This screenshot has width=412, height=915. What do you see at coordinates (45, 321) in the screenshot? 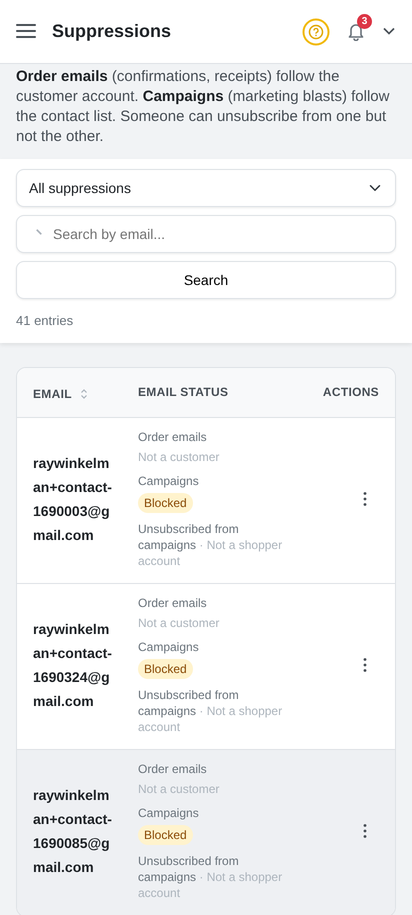
I see `entries-count: 41 entries` at bounding box center [45, 321].